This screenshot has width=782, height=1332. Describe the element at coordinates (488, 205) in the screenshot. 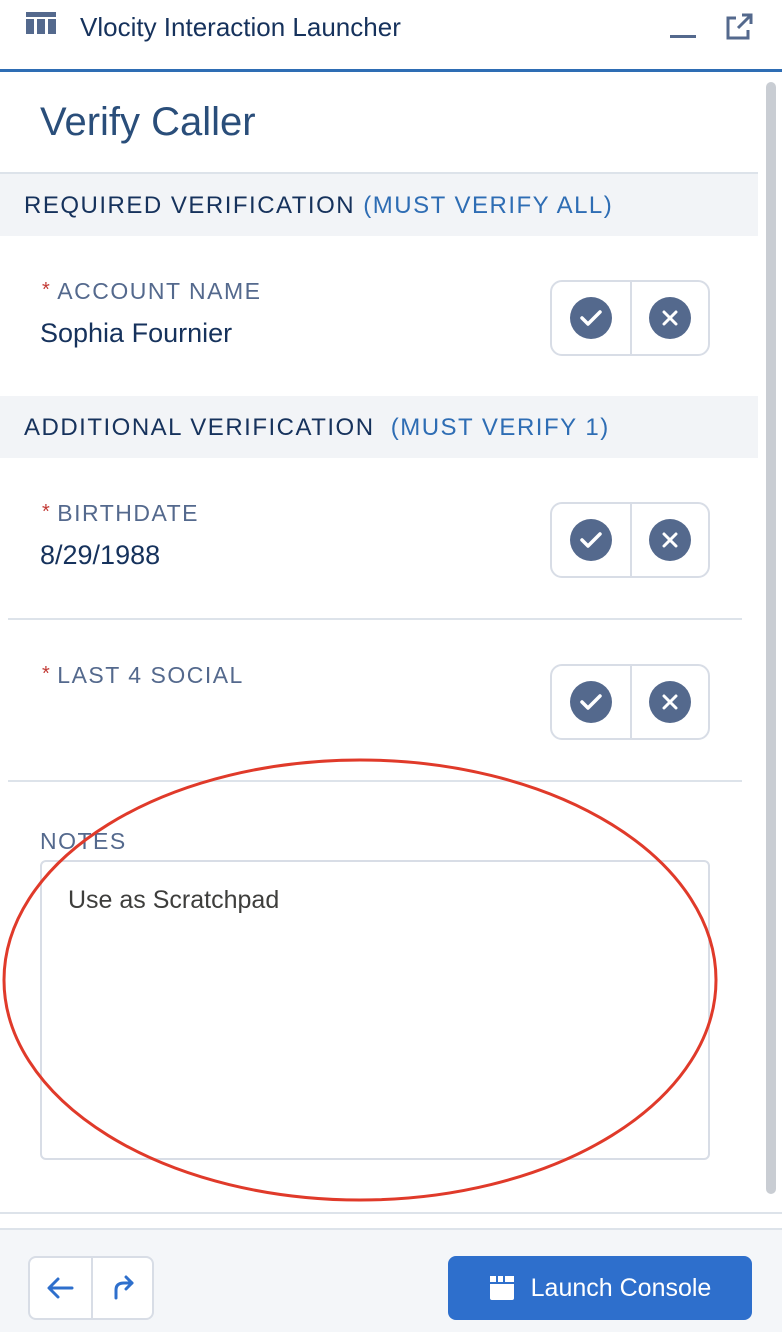

I see `section-requirement: (MUST VERIFY ALL)` at that location.